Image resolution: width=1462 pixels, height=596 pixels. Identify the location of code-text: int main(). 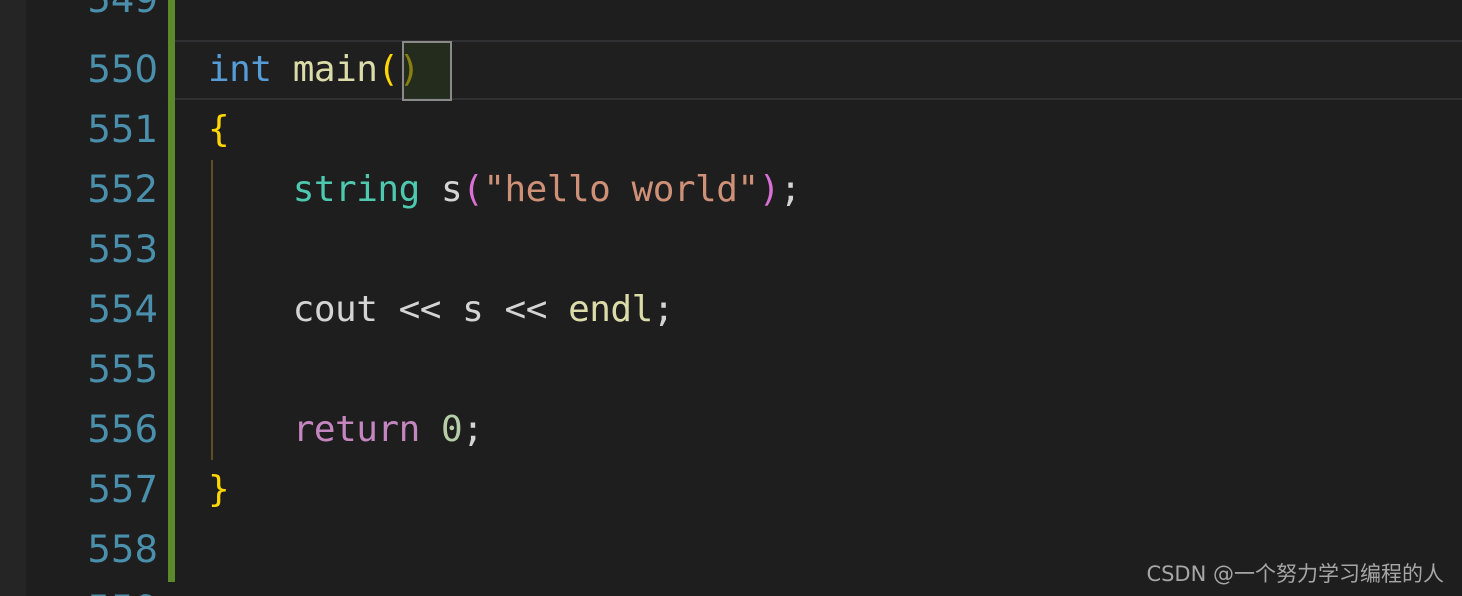
(314, 70).